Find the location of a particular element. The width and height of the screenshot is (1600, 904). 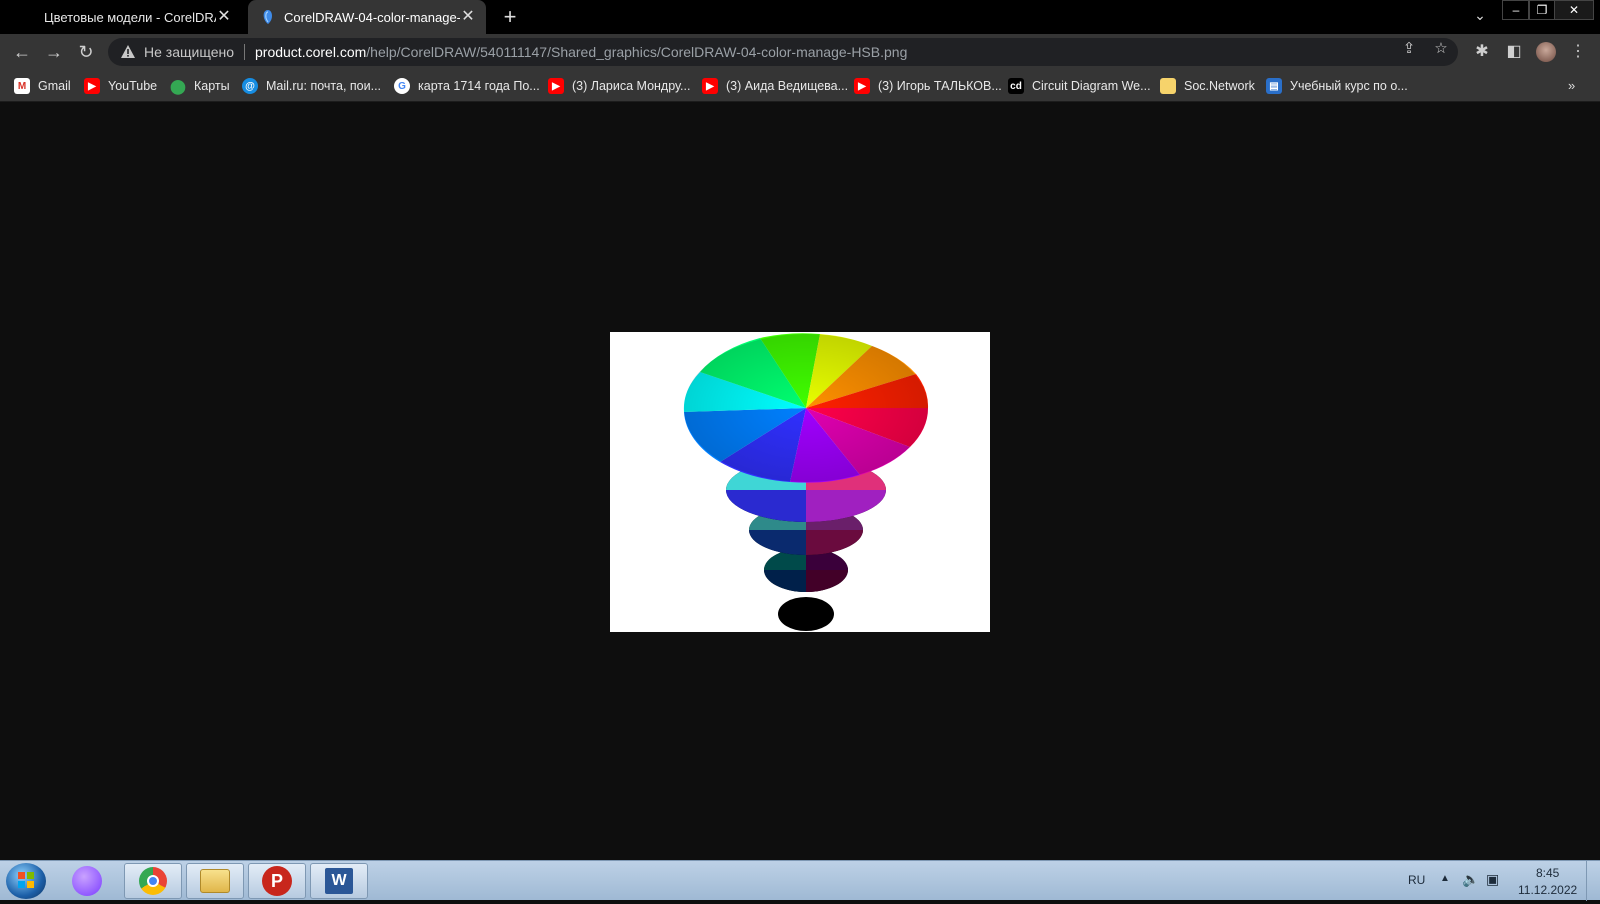

chrome-app is located at coordinates (153, 881).